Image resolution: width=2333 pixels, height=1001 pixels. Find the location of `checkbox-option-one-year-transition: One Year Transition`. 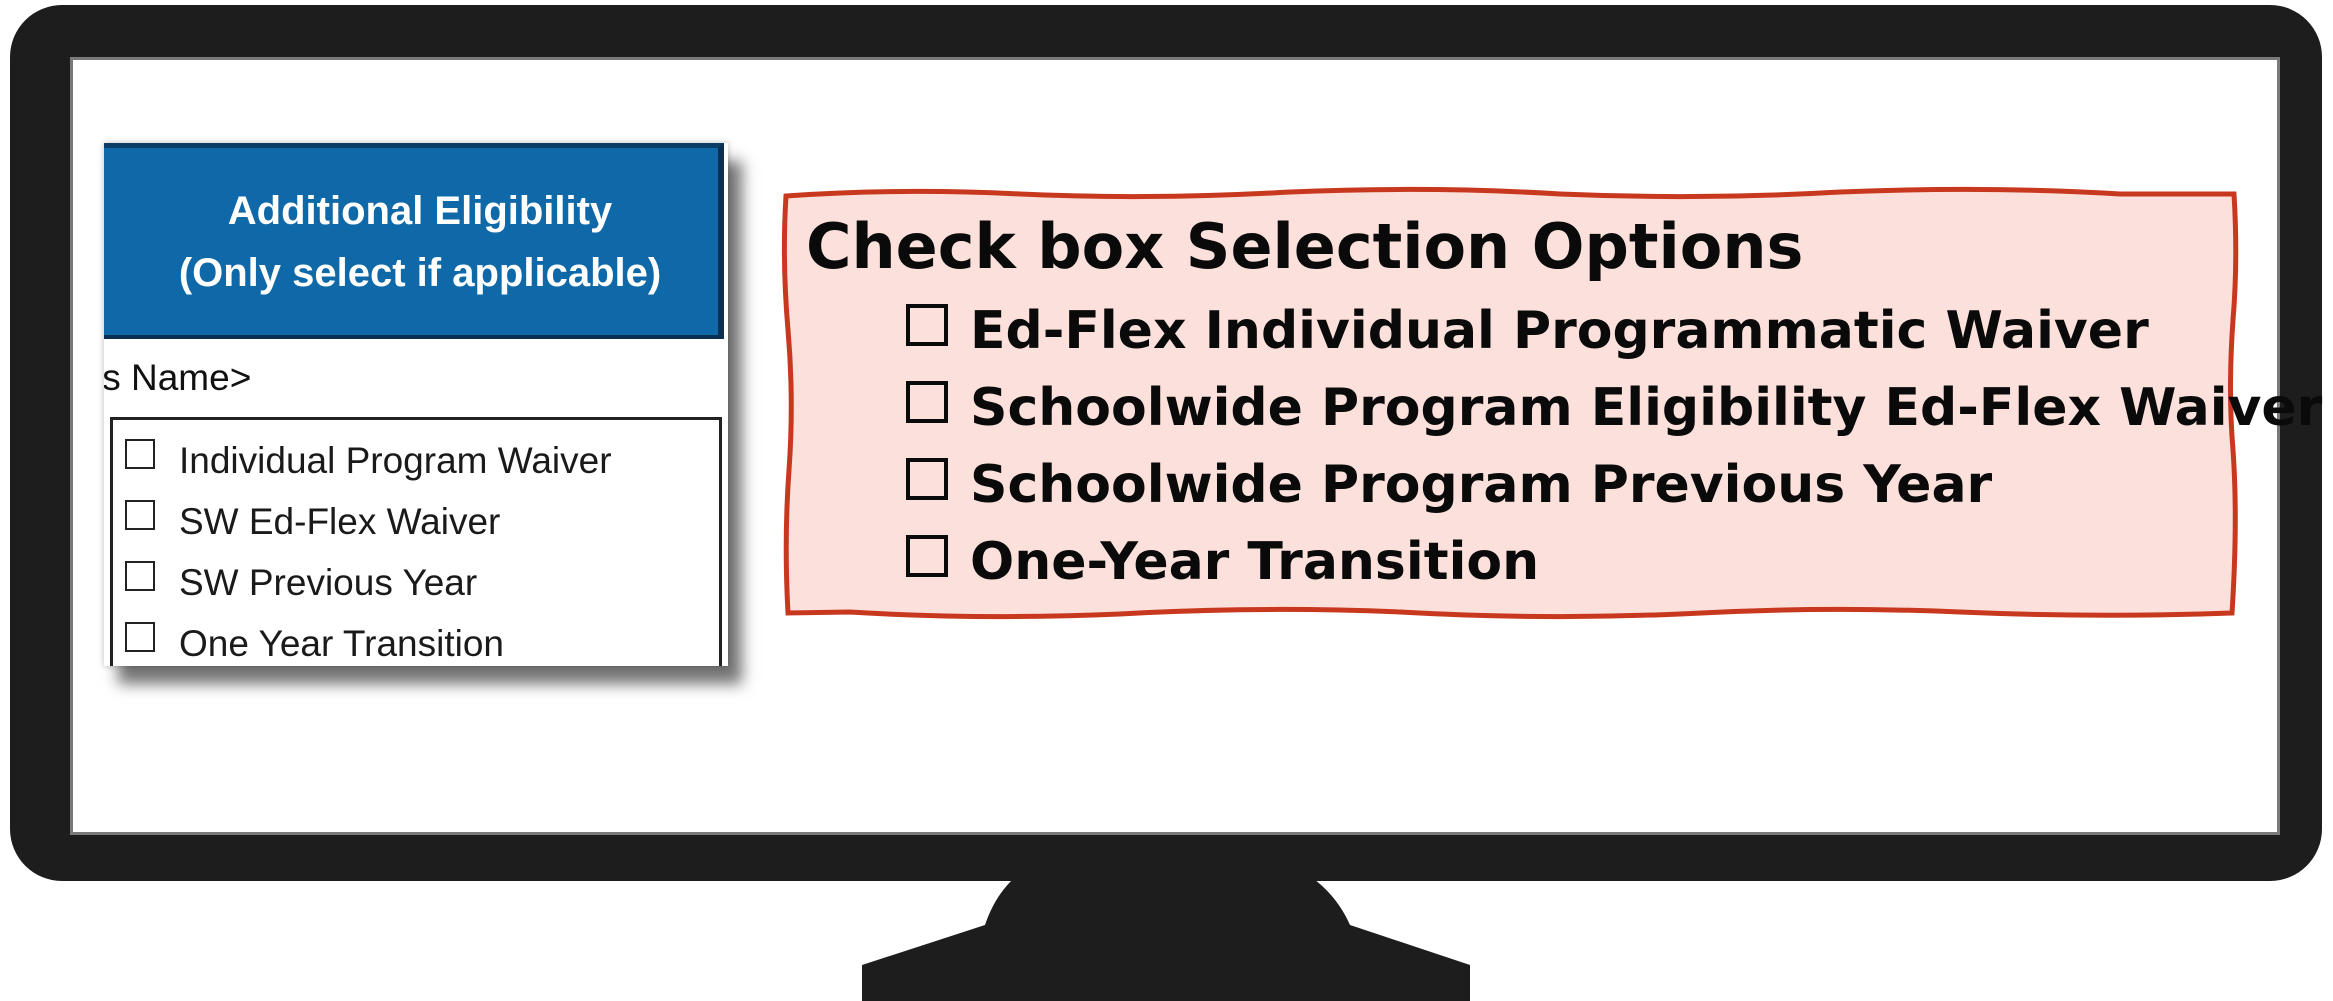

checkbox-option-one-year-transition: One Year Transition is located at coordinates (416, 639).